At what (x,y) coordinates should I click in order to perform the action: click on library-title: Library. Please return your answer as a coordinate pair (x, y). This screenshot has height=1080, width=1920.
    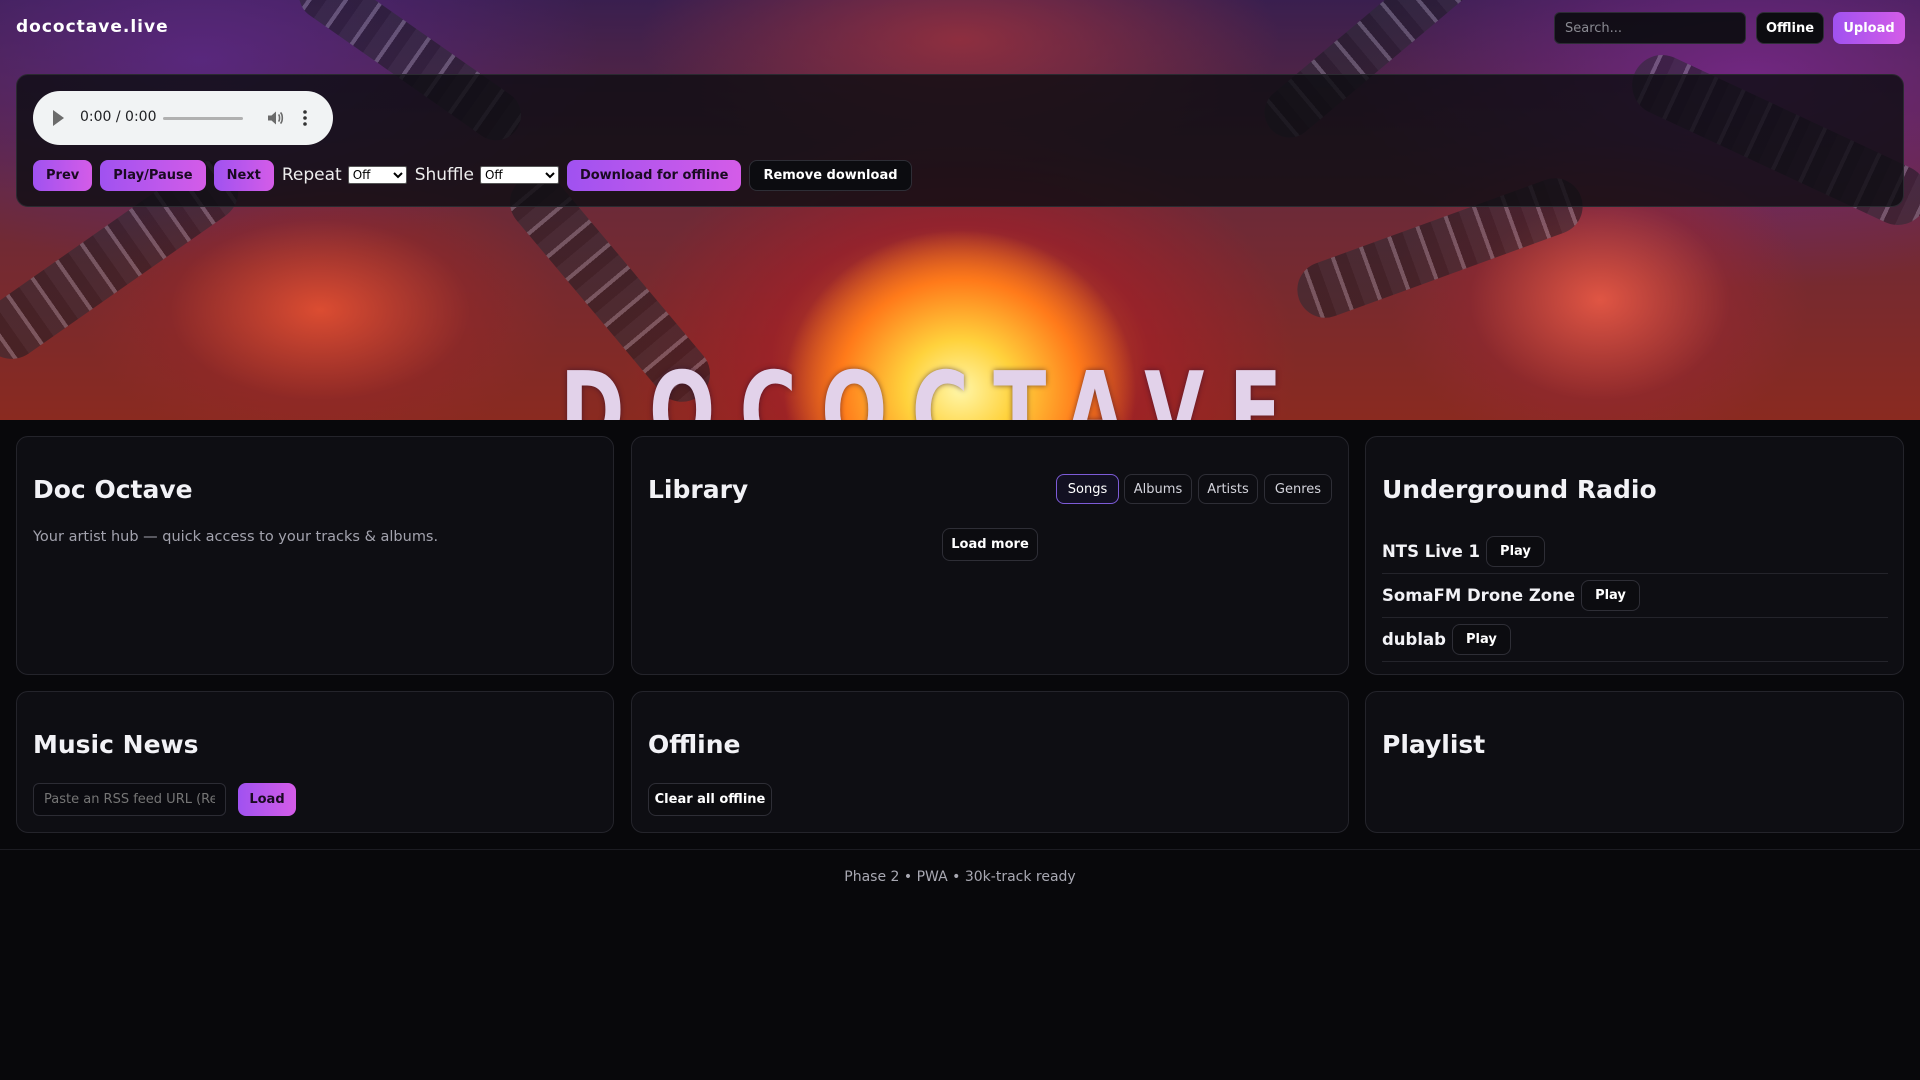
    Looking at the image, I should click on (698, 489).